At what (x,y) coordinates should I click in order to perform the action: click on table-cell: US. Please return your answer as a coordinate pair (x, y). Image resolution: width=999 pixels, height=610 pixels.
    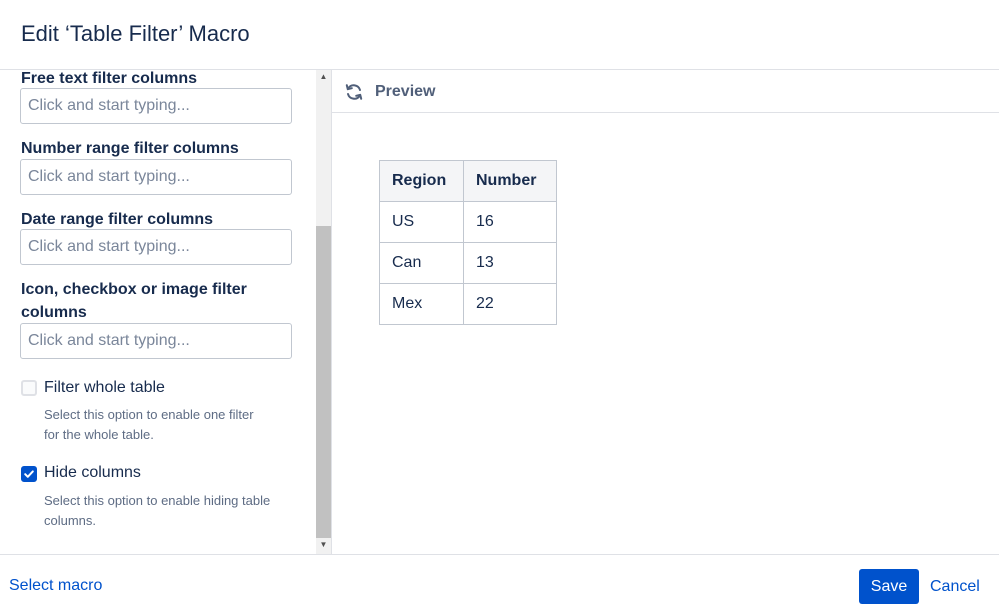
    Looking at the image, I should click on (421, 222).